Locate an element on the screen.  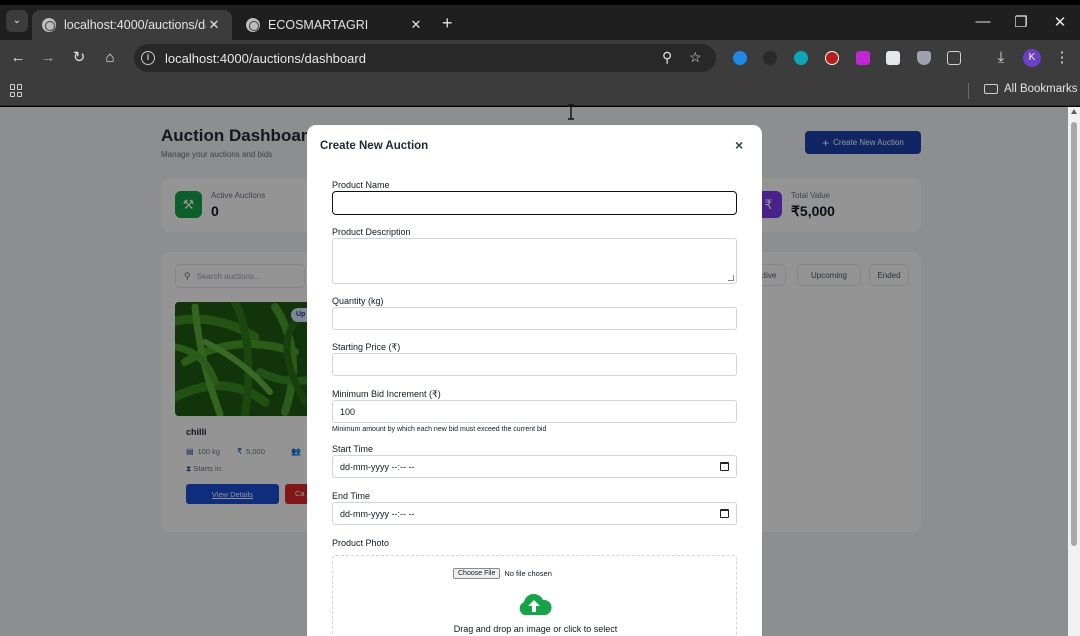
profile-avatar: K is located at coordinates (1032, 58).